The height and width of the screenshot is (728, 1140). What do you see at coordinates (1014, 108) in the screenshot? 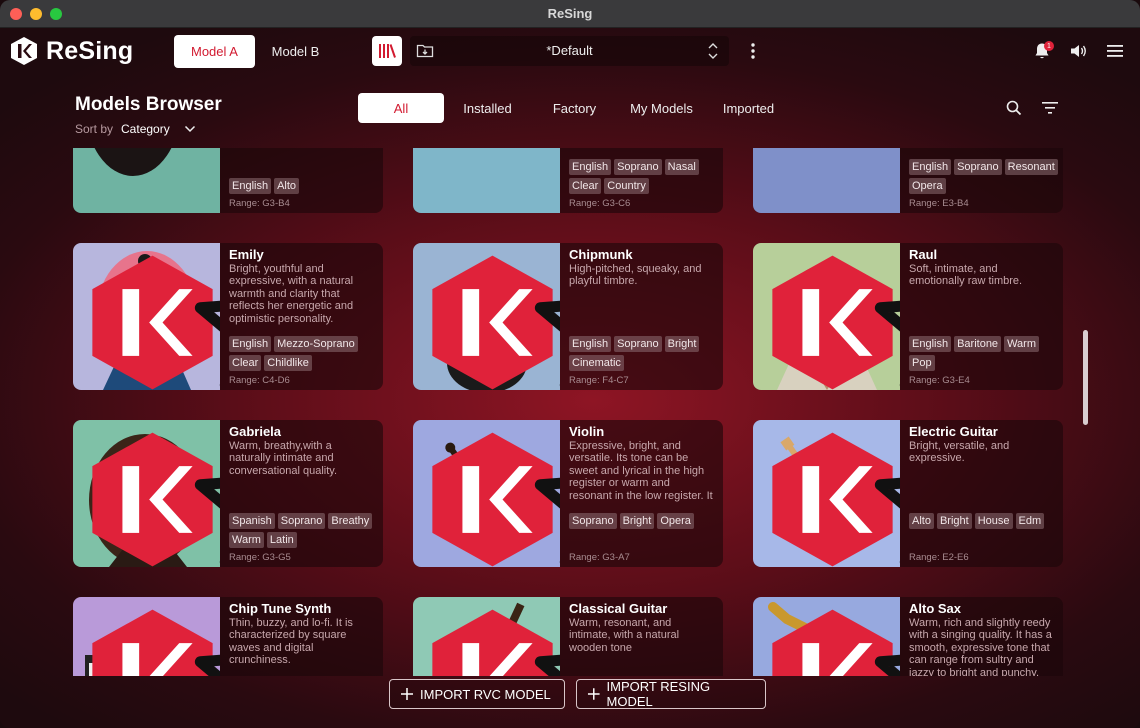
I see `search-icon` at bounding box center [1014, 108].